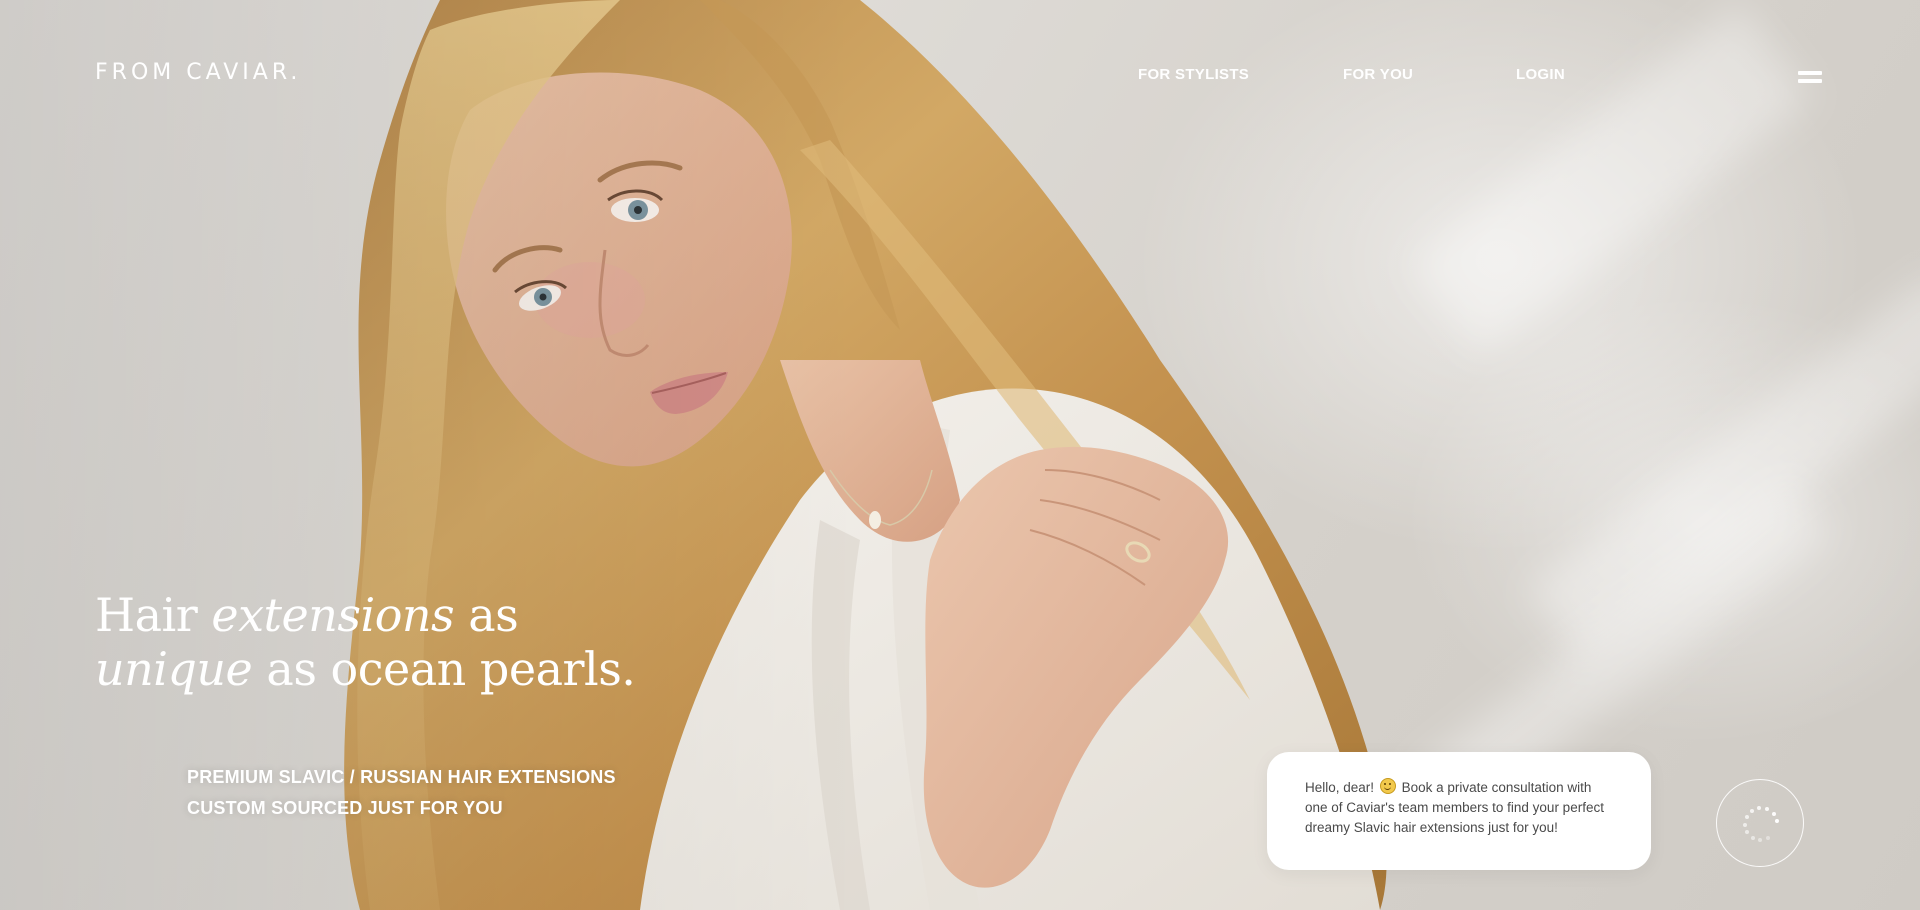  Describe the element at coordinates (493, 615) in the screenshot. I see `headline-word: as` at that location.